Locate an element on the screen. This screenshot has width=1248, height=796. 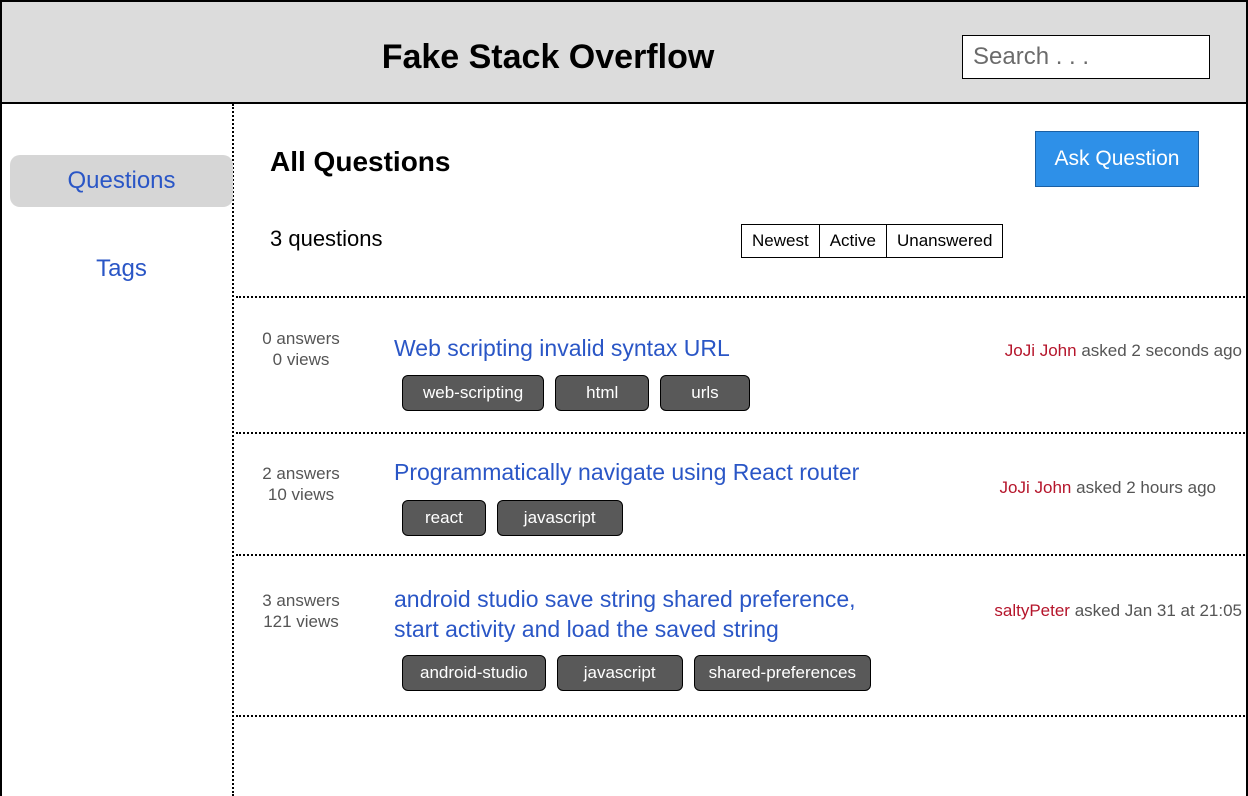
top-banner: Fake Stack Overflow is located at coordinates (624, 52).